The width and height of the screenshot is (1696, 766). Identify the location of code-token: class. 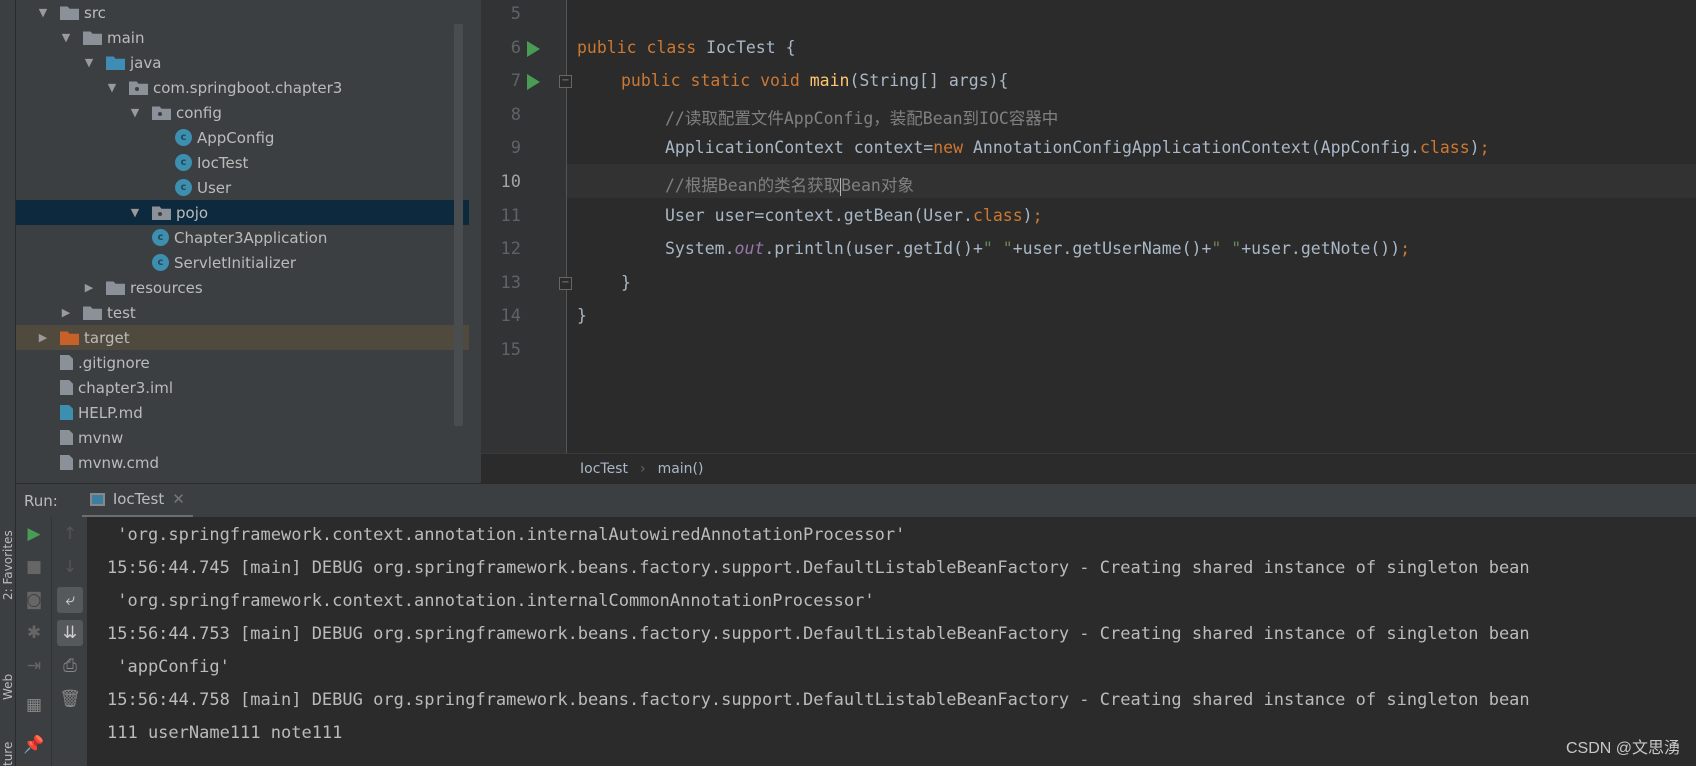
(997, 215).